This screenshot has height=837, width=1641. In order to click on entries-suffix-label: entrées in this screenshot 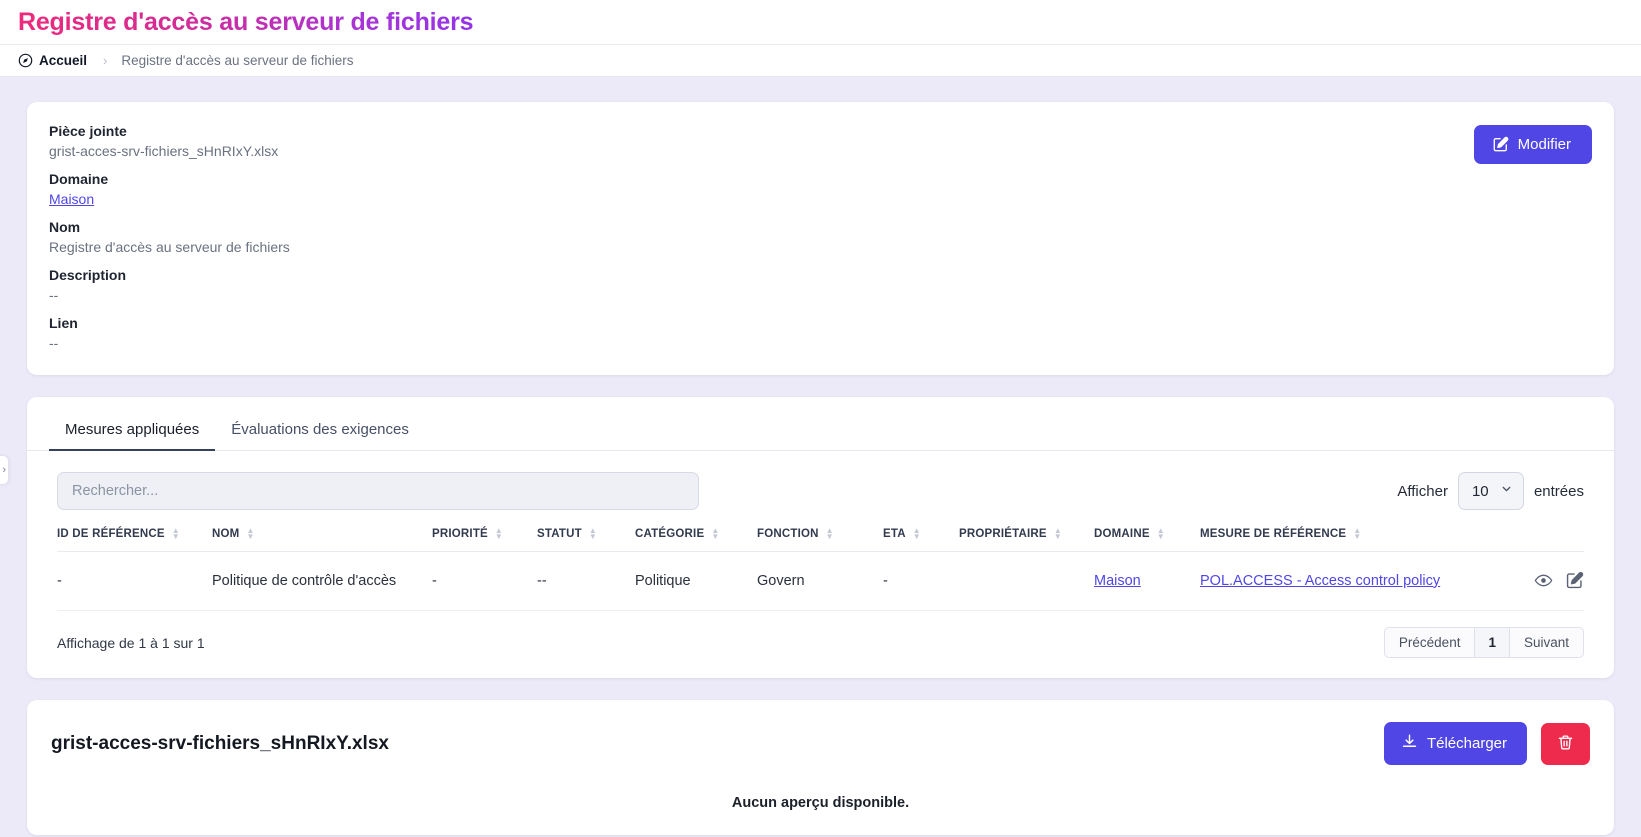, I will do `click(1558, 491)`.